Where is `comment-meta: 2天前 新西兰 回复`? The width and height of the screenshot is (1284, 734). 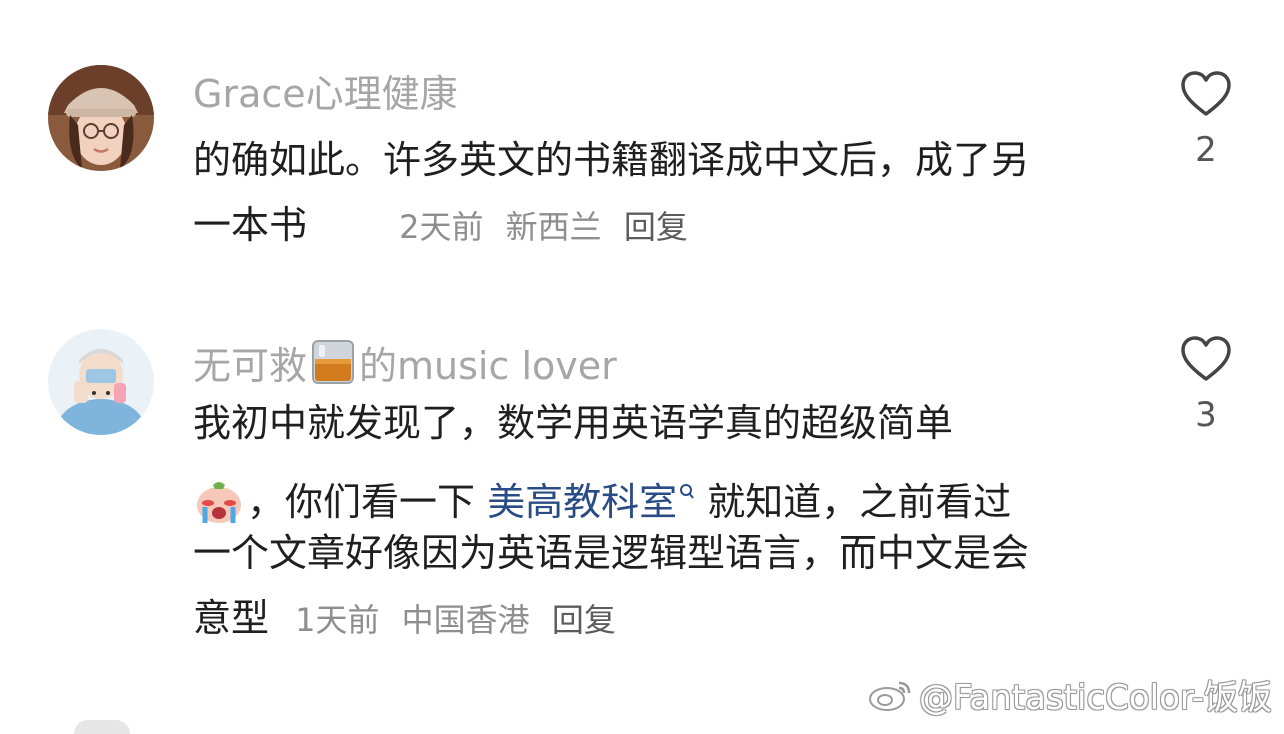 comment-meta: 2天前 新西兰 回复 is located at coordinates (549, 227).